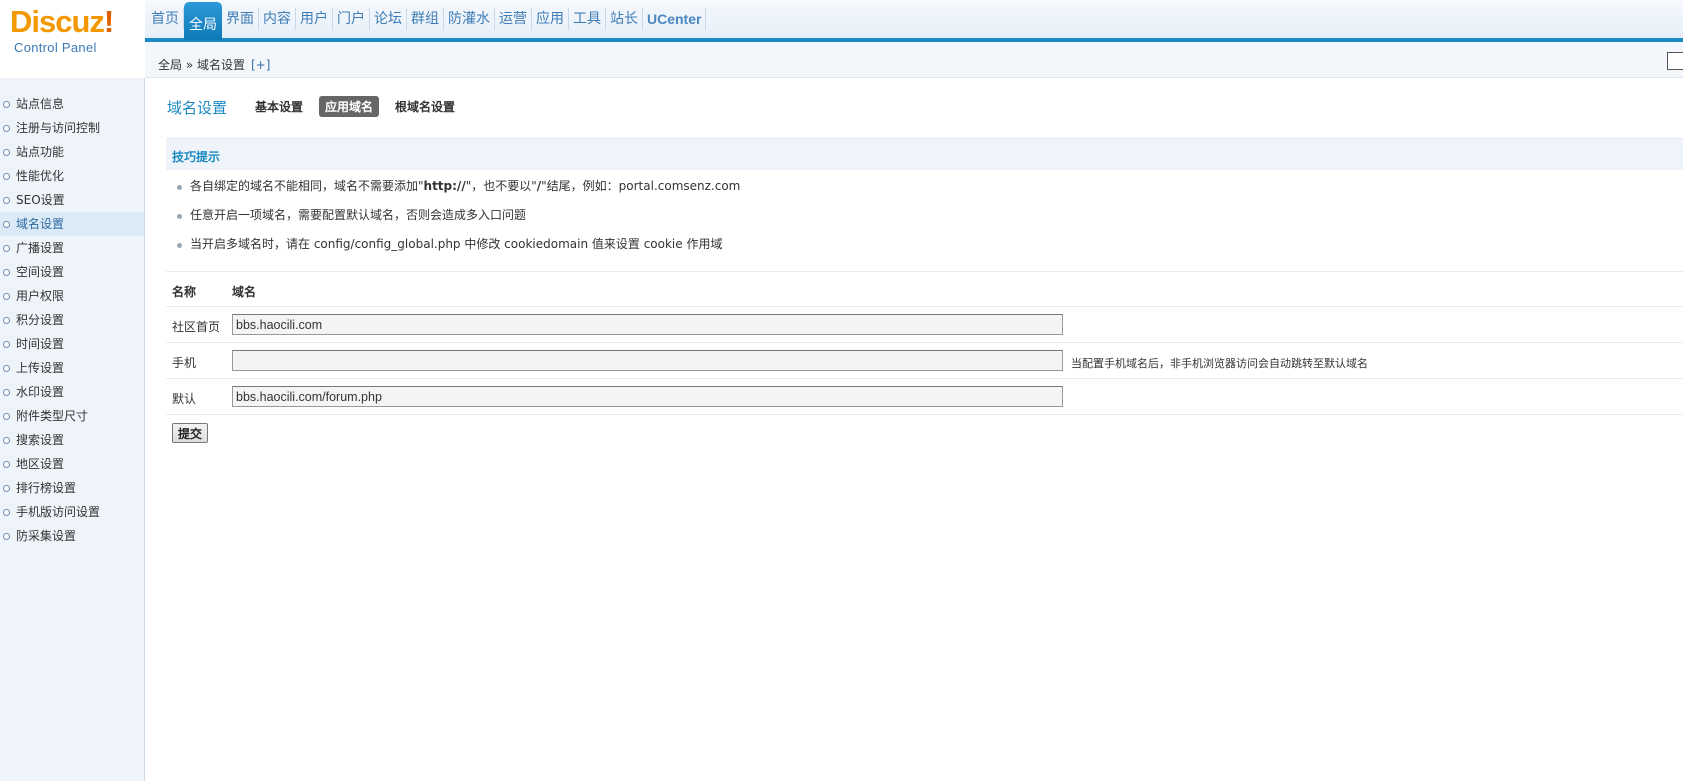  Describe the element at coordinates (924, 154) in the screenshot. I see `tips-header: 技巧提示` at that location.